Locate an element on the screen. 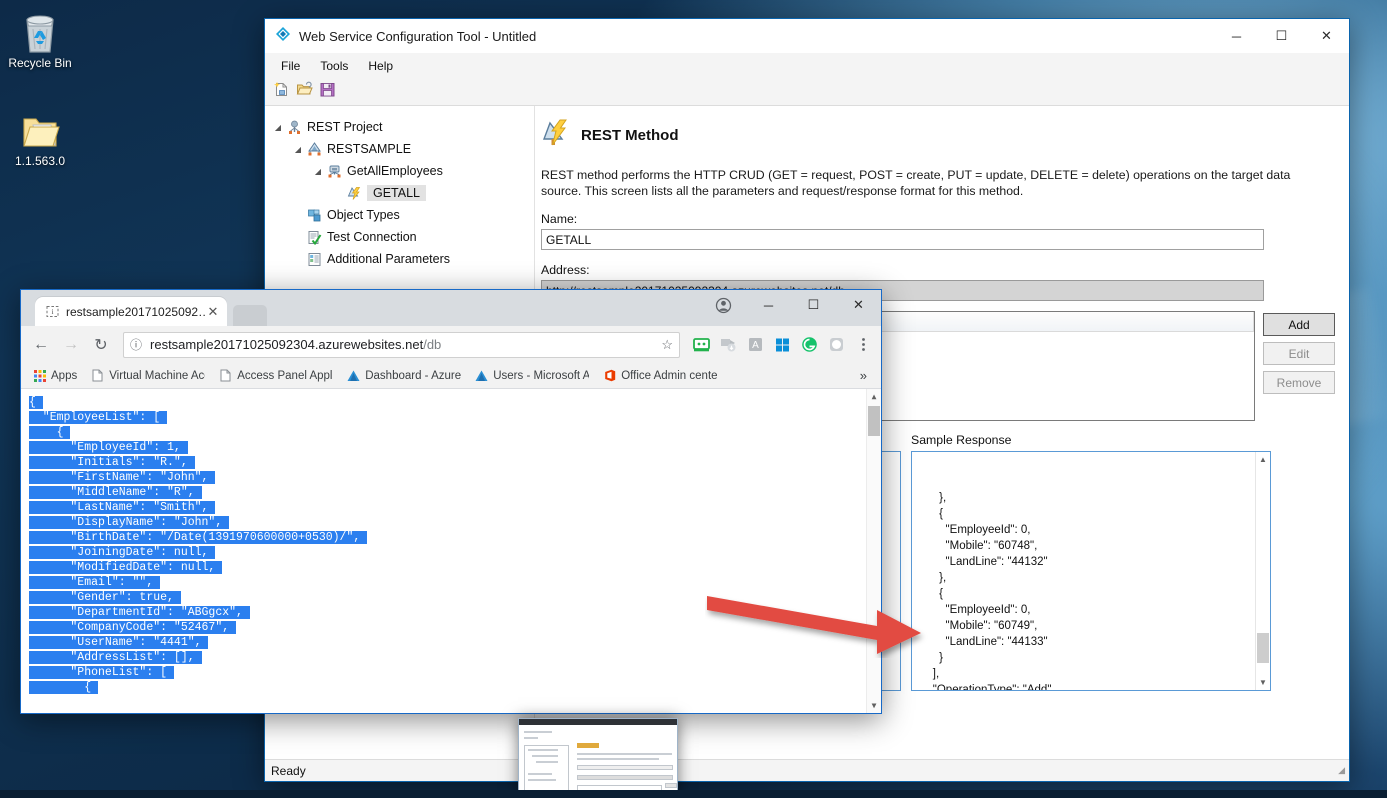 Image resolution: width=1387 pixels, height=798 pixels. tree-item-additional-parameters: Additional Parameters is located at coordinates (402, 259).